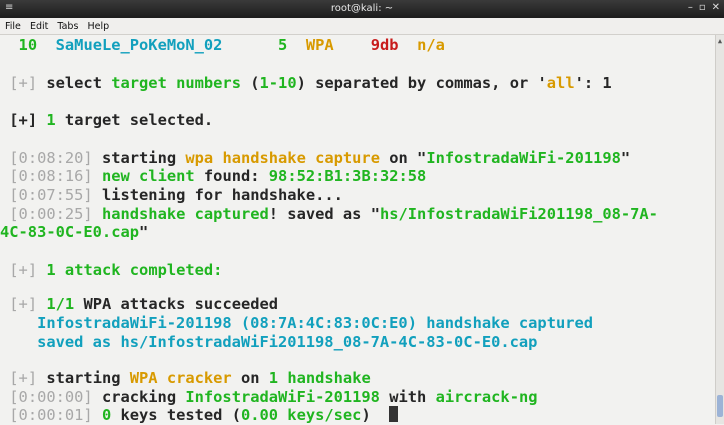 The image size is (724, 425). What do you see at coordinates (111, 120) in the screenshot?
I see `target-selected-line: [+] 1 target selected.` at bounding box center [111, 120].